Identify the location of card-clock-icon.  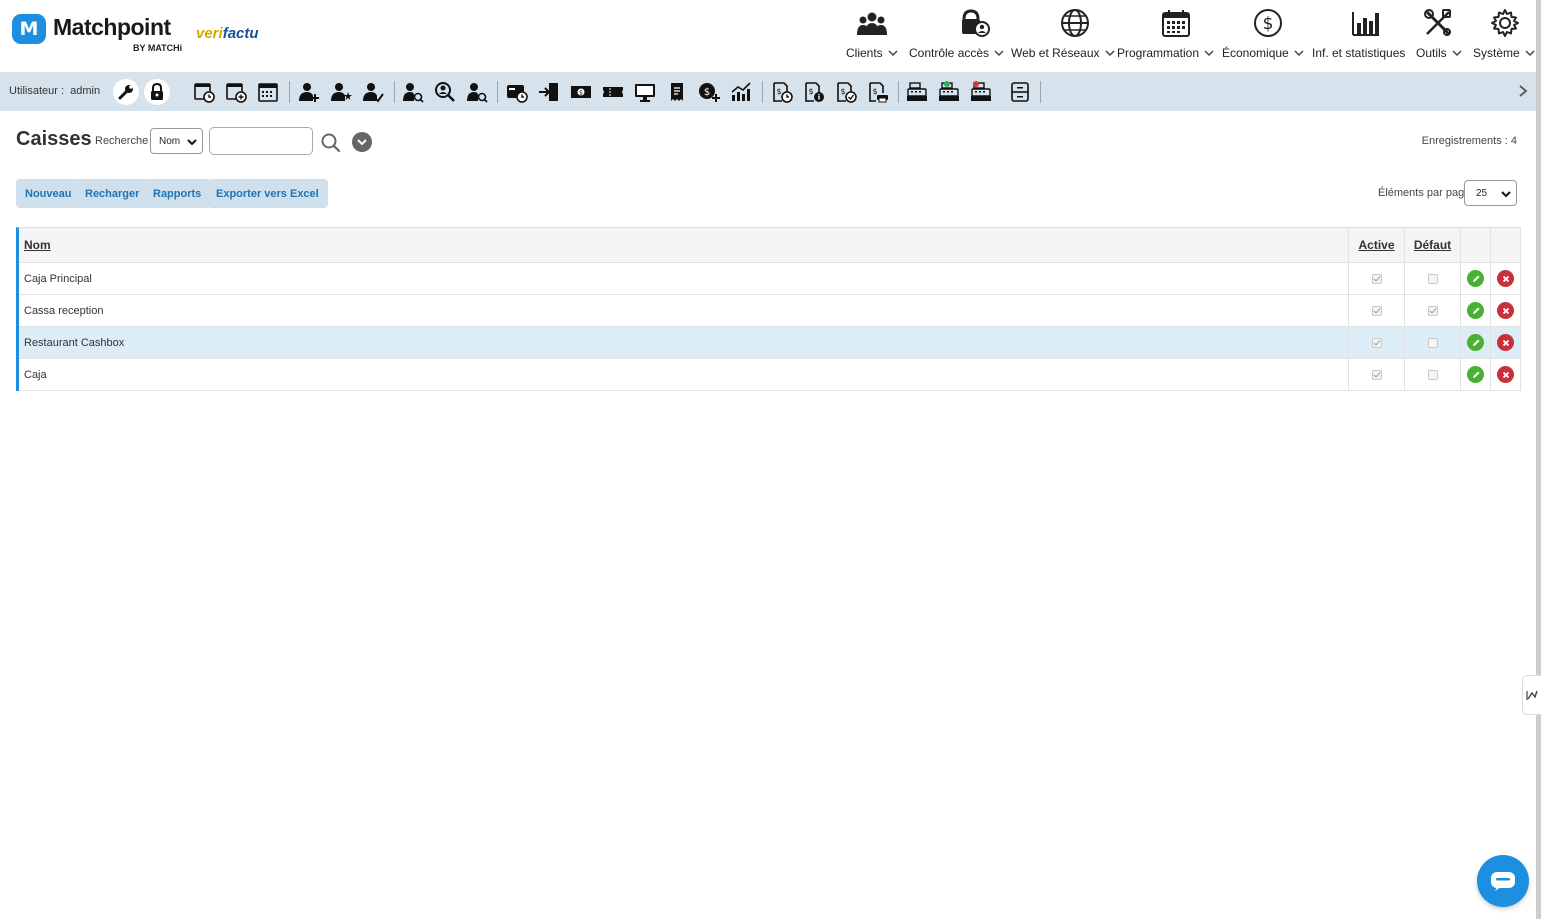
(517, 92).